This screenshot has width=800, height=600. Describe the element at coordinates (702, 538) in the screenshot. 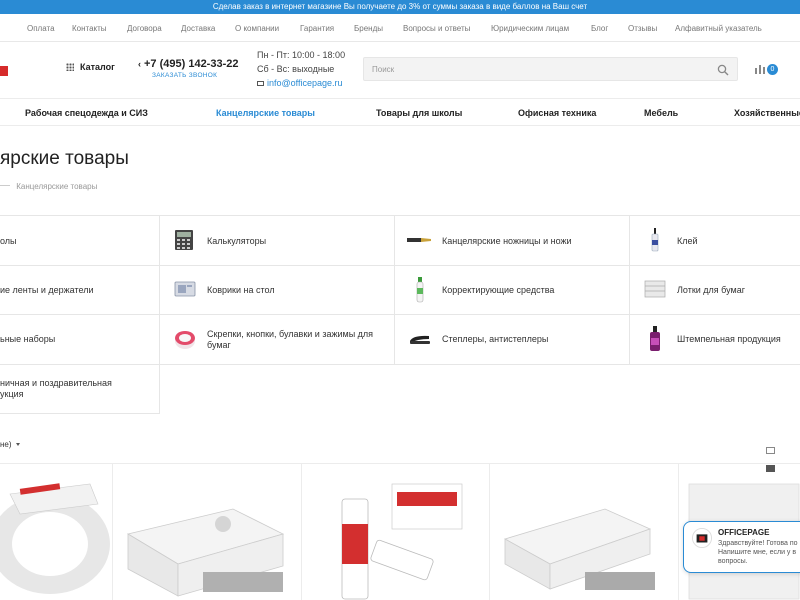

I see `chat-avatar-icon` at that location.